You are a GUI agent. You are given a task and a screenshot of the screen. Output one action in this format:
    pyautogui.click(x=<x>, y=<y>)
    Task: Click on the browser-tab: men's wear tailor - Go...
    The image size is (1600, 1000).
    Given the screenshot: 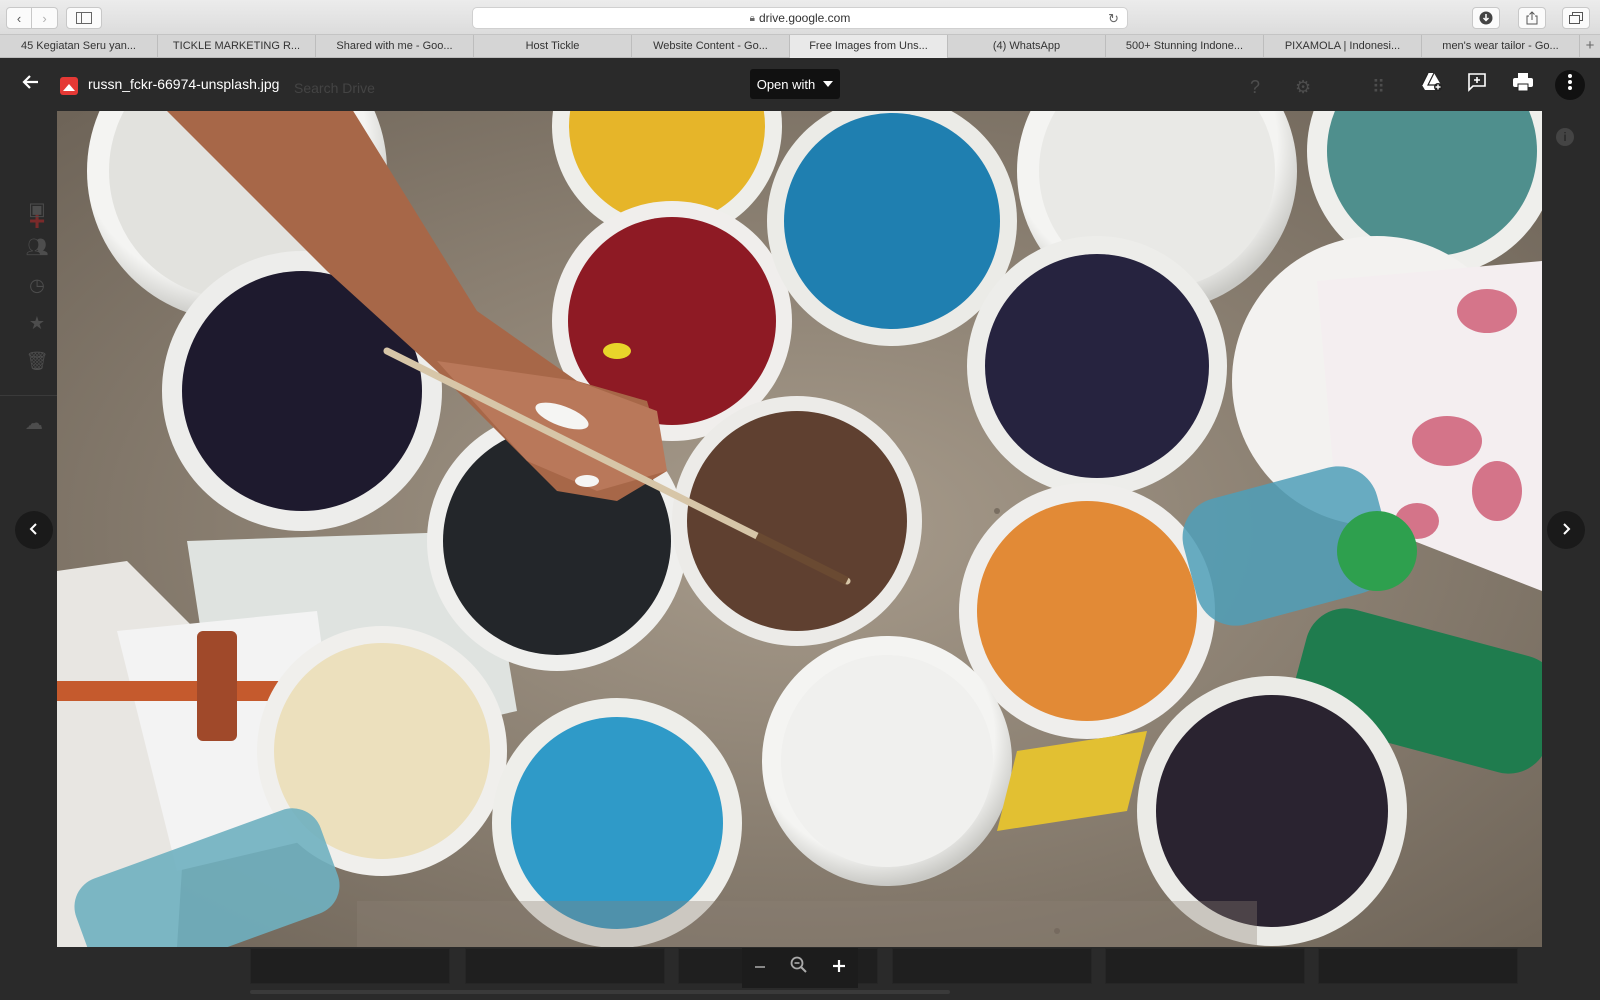 What is the action you would take?
    pyautogui.click(x=1501, y=46)
    